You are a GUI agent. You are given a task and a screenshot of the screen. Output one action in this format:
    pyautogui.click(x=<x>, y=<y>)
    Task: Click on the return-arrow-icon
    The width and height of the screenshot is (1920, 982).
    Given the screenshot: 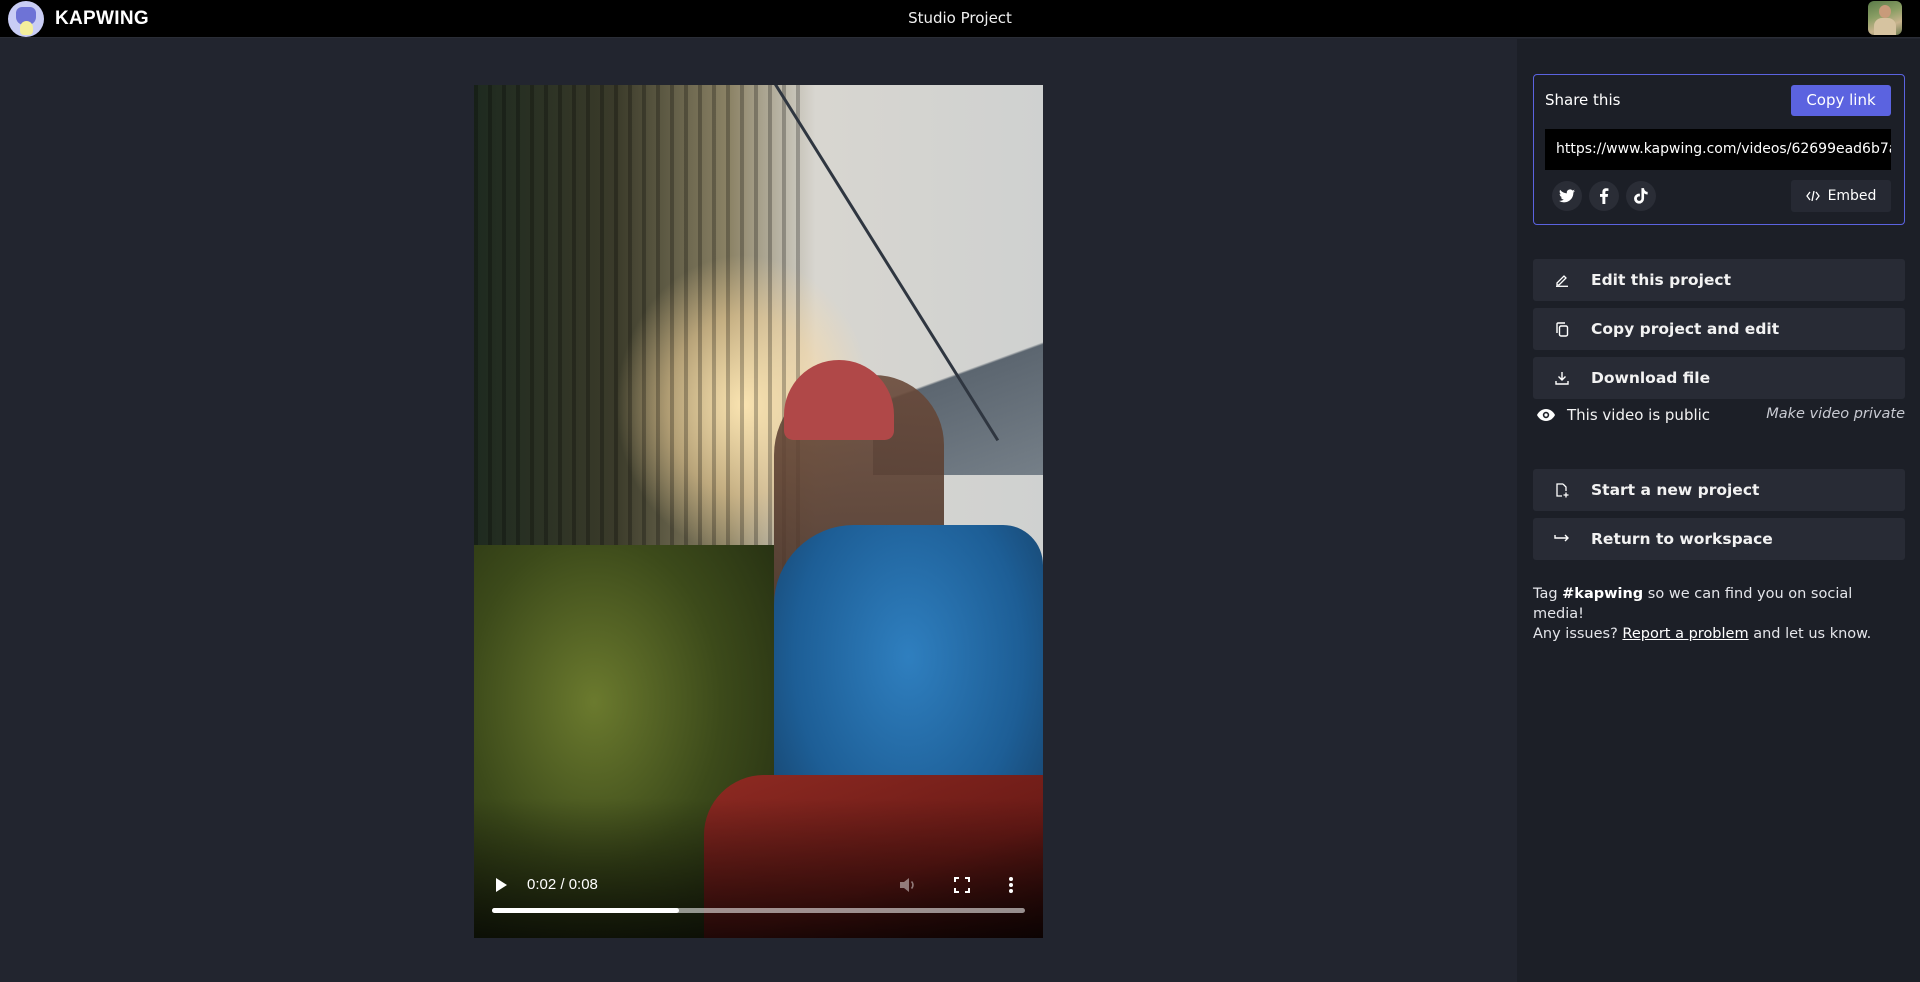 What is the action you would take?
    pyautogui.click(x=1561, y=538)
    